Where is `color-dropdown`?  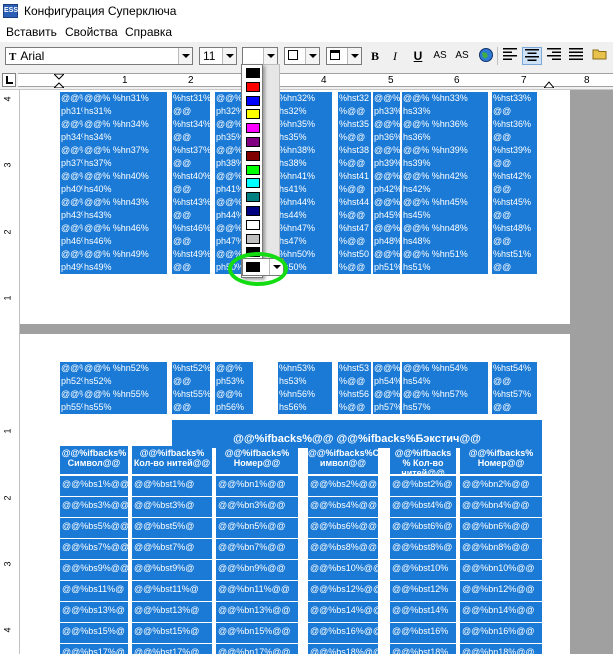
color-dropdown is located at coordinates (260, 56).